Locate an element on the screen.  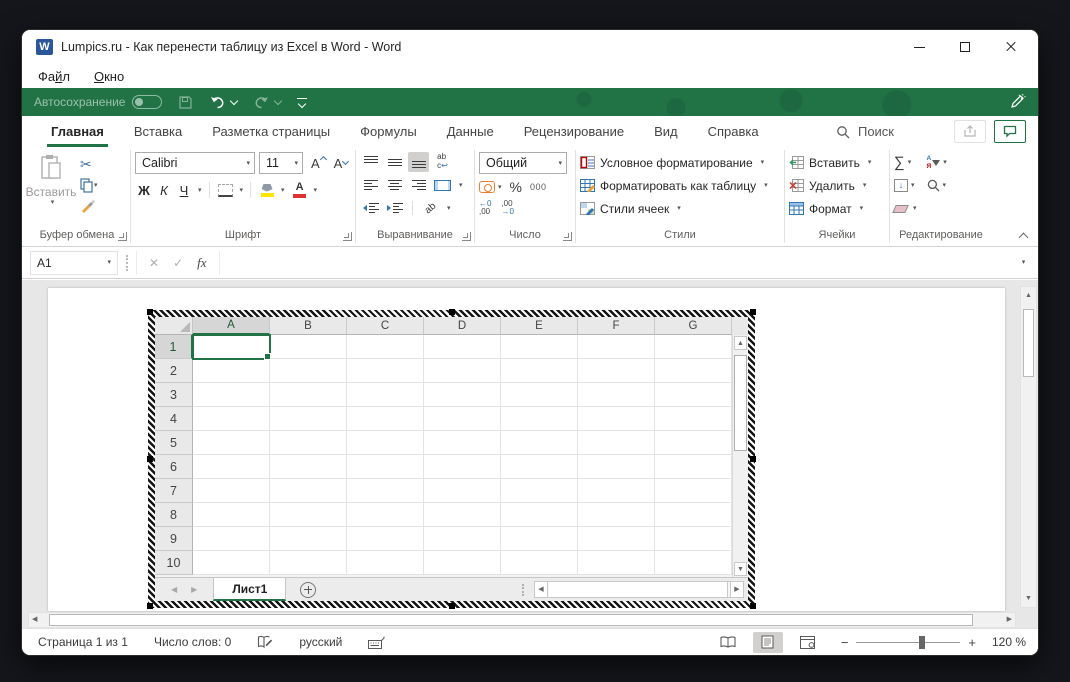
cell-E9 is located at coordinates (539, 539).